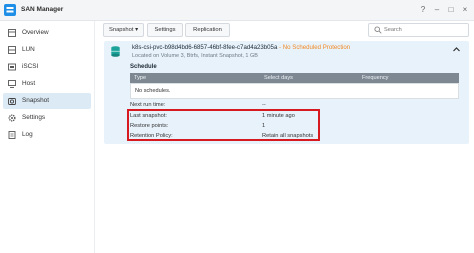 The height and width of the screenshot is (253, 474). I want to click on sidebar-item-host: Host, so click(47, 84).